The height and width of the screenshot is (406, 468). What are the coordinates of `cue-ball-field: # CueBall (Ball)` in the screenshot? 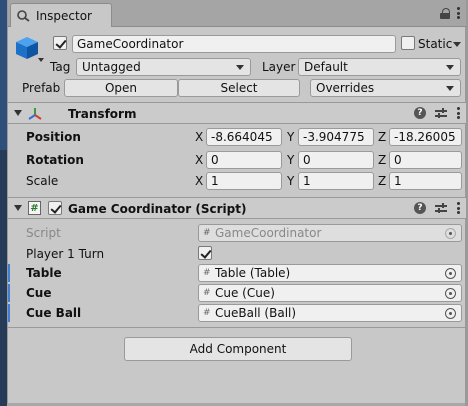 It's located at (330, 313).